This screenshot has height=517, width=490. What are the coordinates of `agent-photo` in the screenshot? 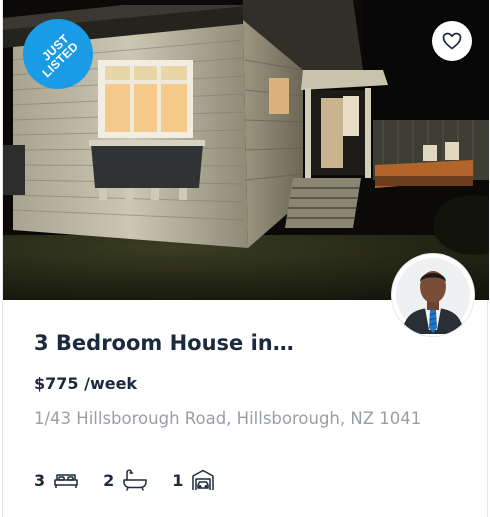 It's located at (433, 295).